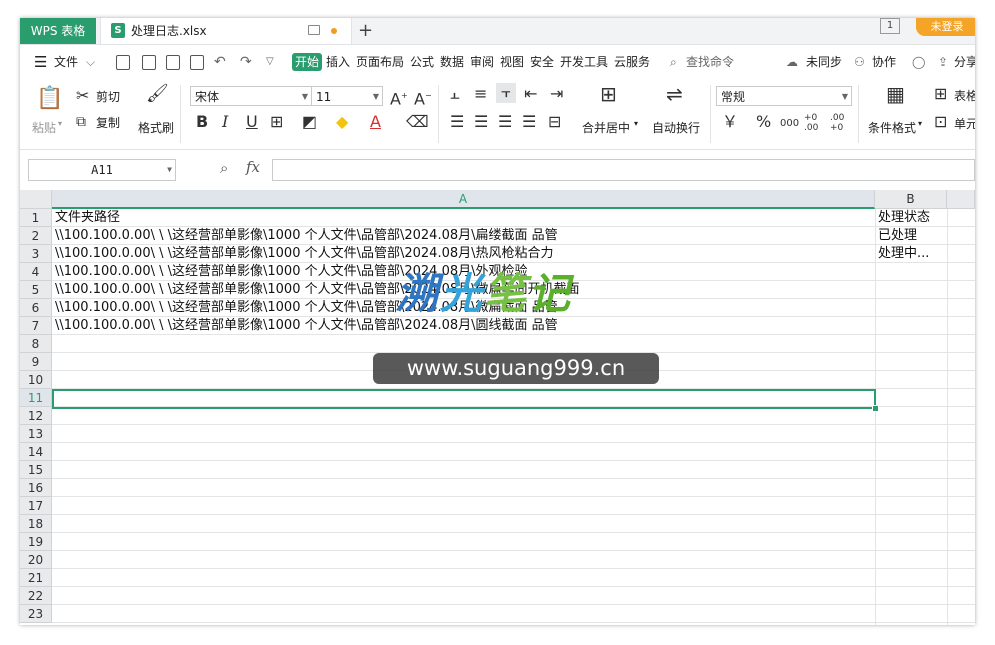 This screenshot has height=645, width=995. I want to click on tab-view: 视图, so click(512, 62).